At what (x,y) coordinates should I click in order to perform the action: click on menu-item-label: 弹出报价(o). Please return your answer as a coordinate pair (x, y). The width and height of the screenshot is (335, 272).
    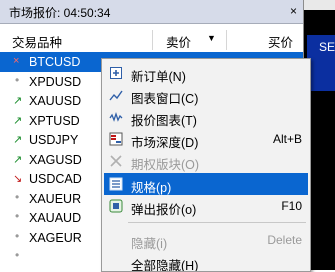
    Looking at the image, I should click on (164, 210).